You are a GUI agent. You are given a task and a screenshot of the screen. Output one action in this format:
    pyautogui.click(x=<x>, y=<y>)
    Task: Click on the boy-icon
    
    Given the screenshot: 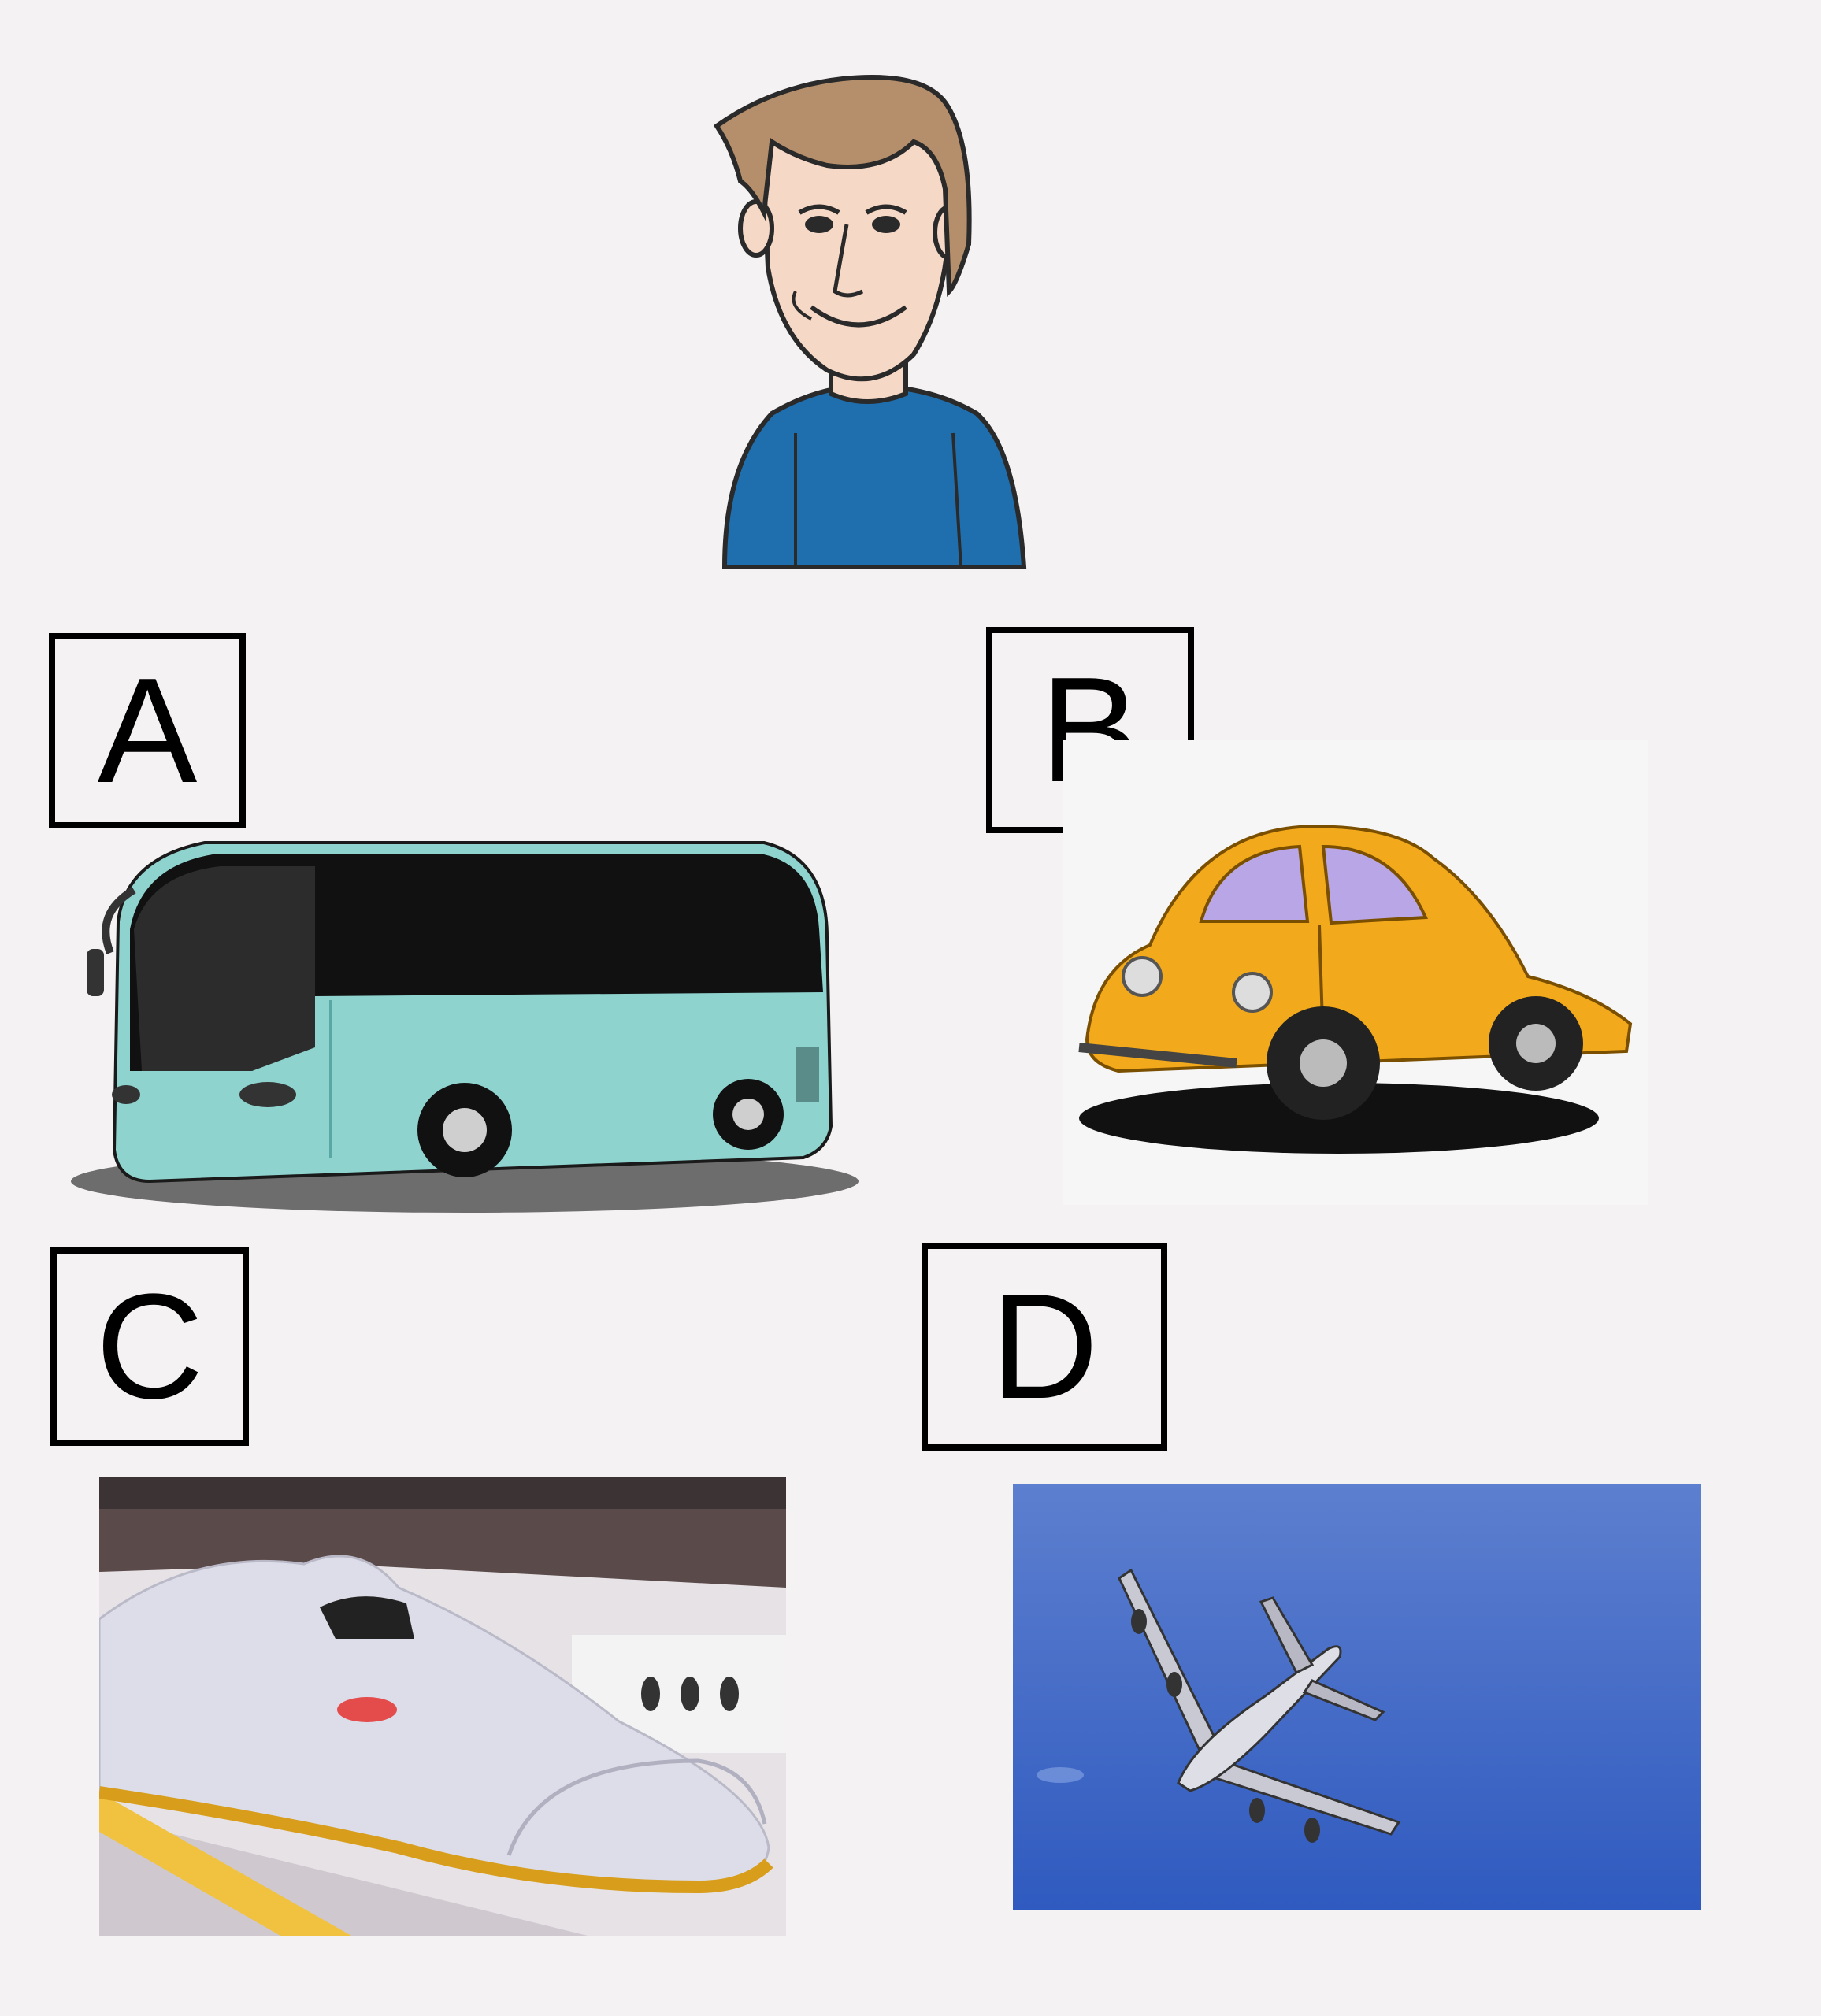 What is the action you would take?
    pyautogui.click(x=870, y=322)
    